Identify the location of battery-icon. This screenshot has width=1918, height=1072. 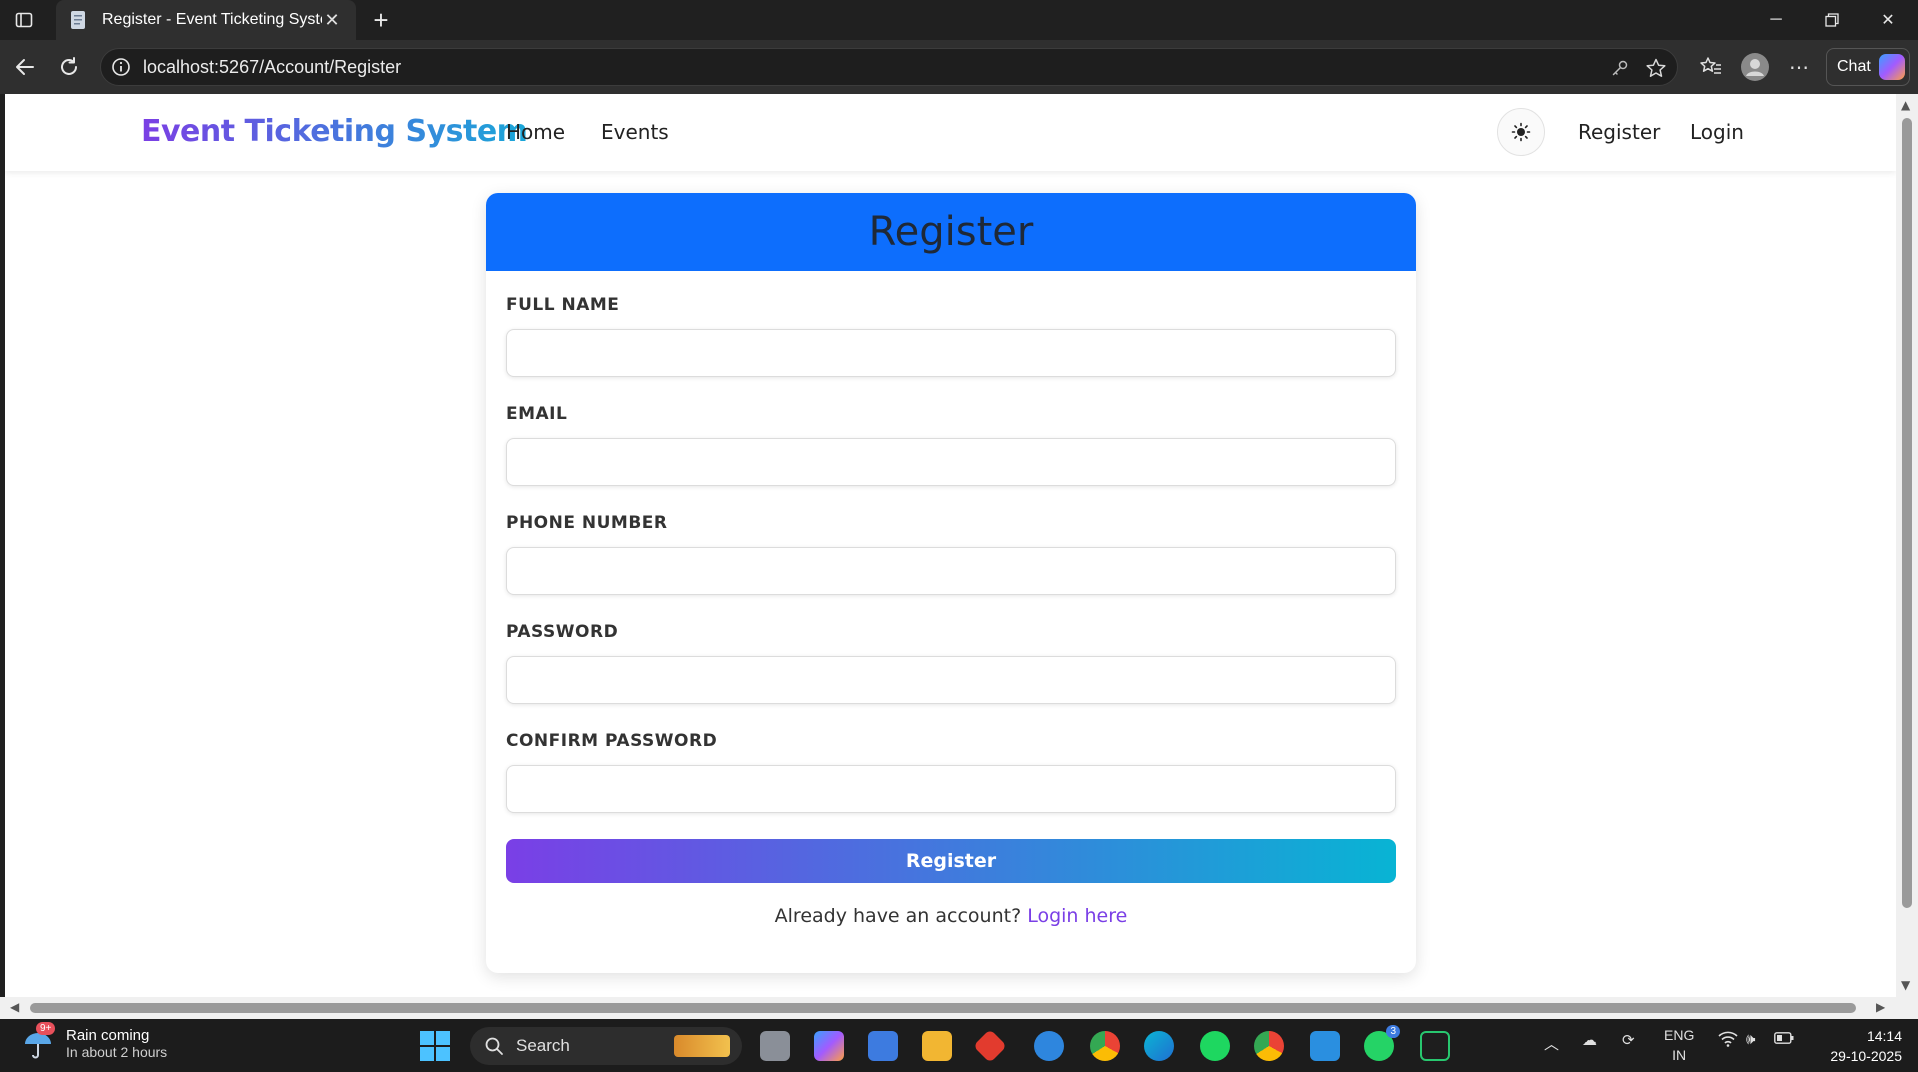
(1784, 1039).